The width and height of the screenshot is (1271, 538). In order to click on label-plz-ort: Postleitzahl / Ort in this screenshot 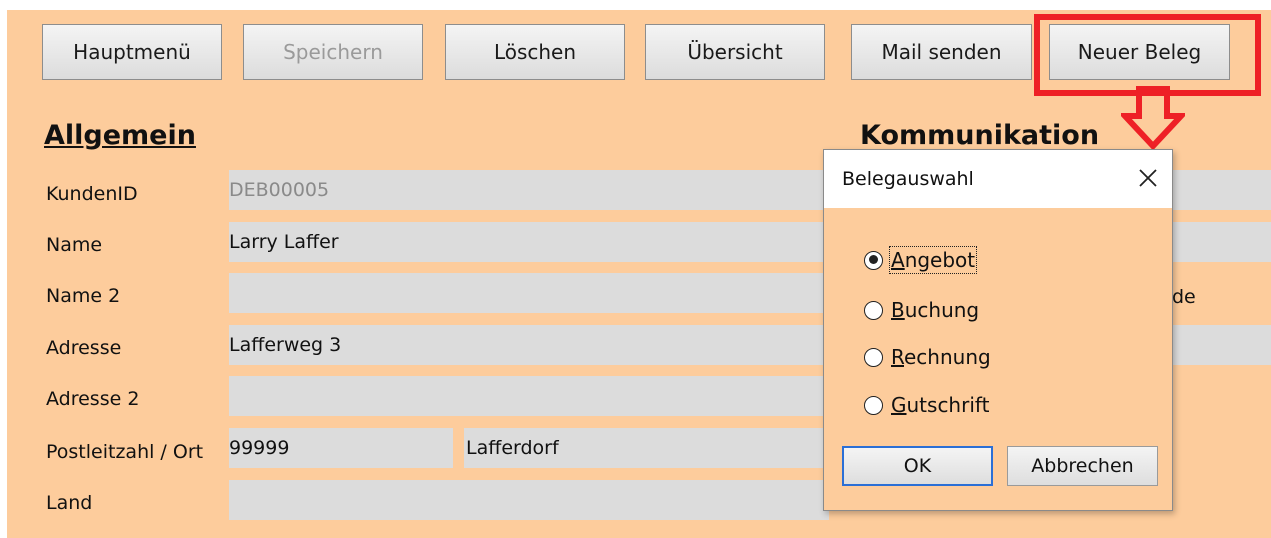, I will do `click(125, 452)`.